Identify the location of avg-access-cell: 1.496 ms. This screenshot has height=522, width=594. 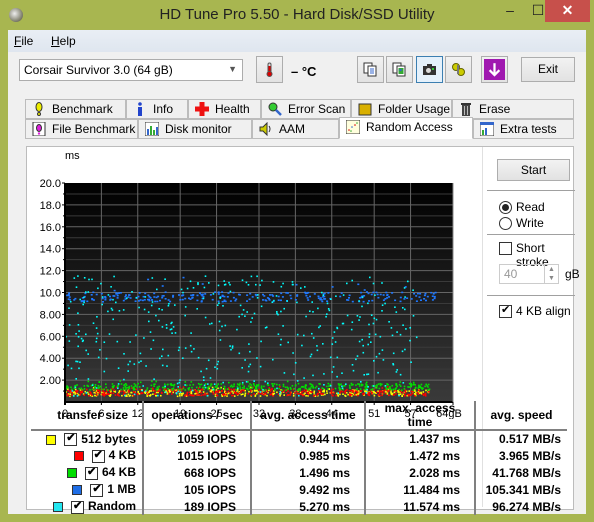
(307, 472).